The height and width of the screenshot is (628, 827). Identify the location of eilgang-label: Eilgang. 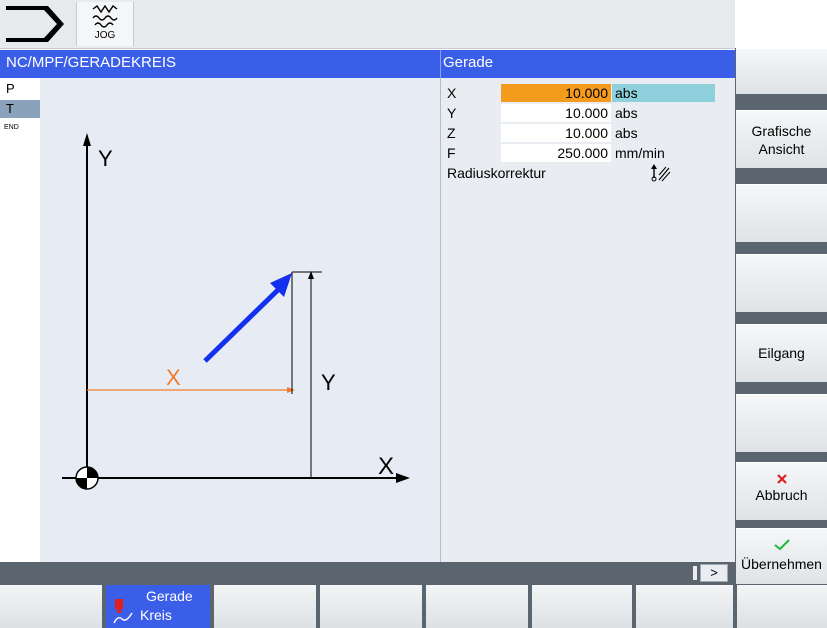
(781, 353).